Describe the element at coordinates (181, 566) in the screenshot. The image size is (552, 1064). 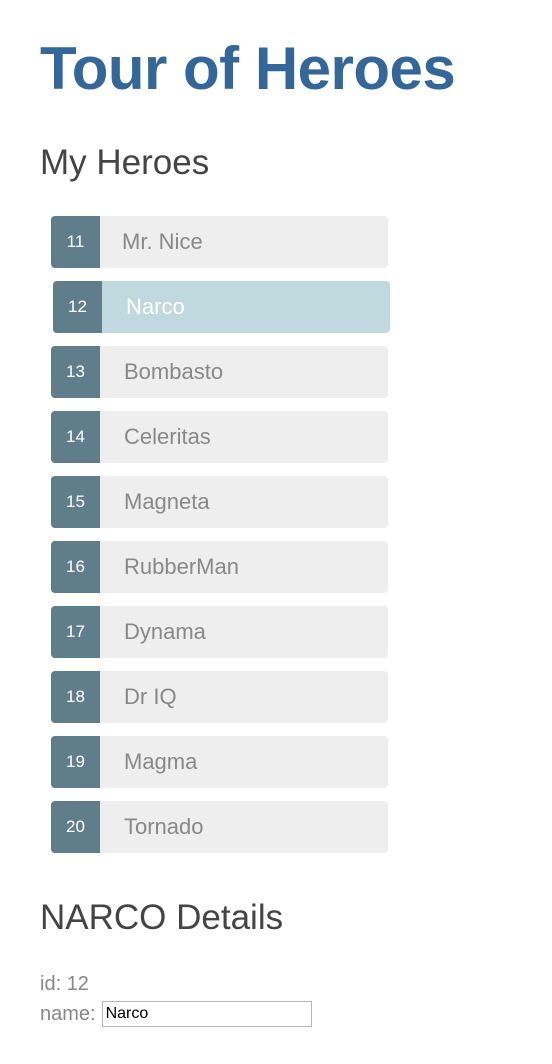
I see `hero-name: RubberMan` at that location.